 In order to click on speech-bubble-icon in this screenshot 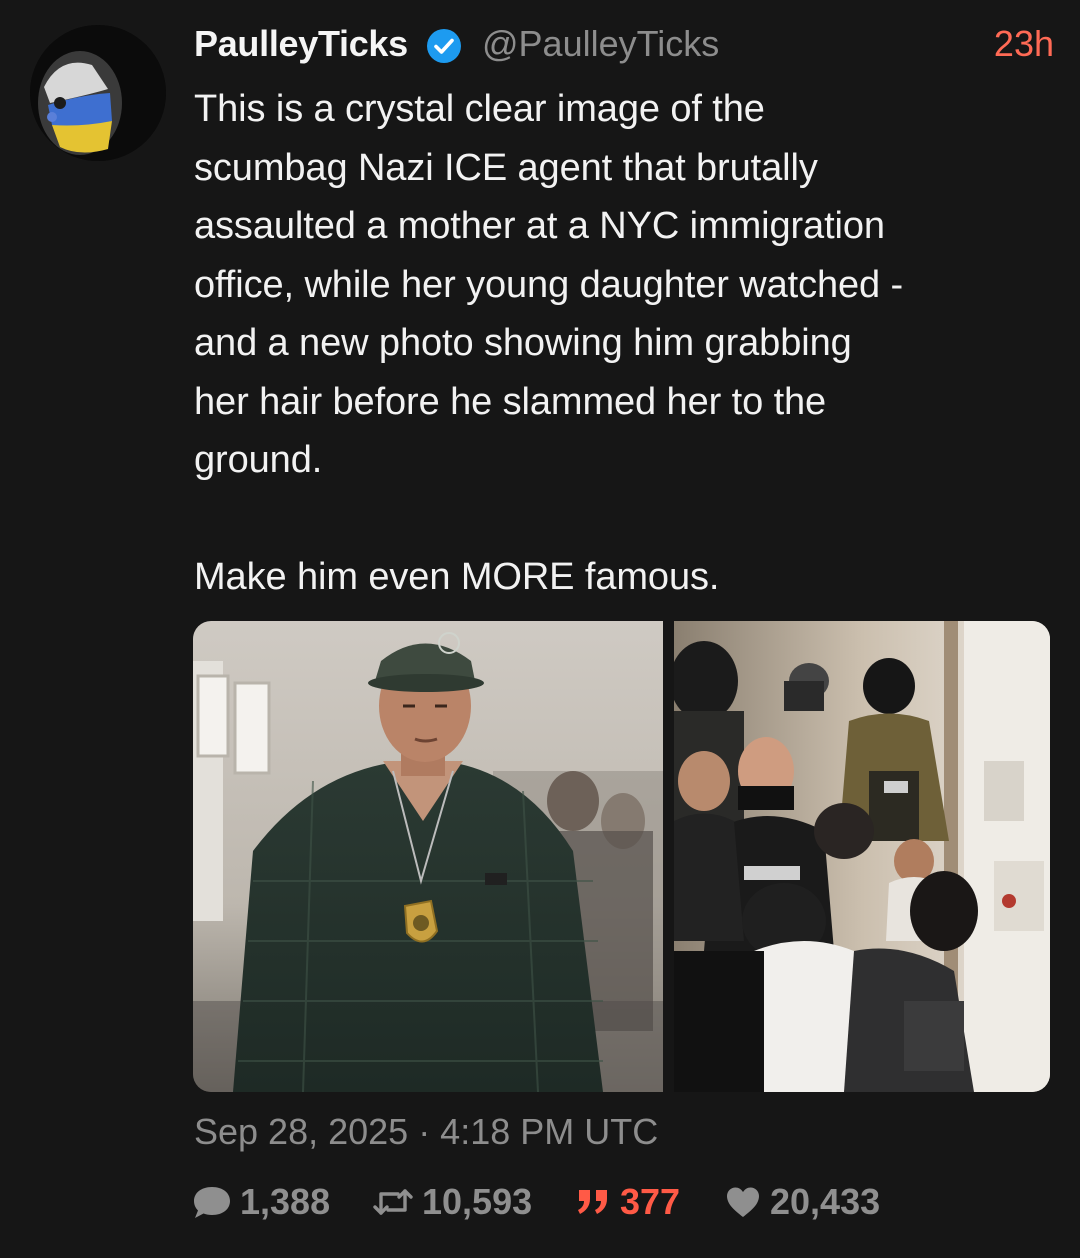, I will do `click(212, 1202)`.